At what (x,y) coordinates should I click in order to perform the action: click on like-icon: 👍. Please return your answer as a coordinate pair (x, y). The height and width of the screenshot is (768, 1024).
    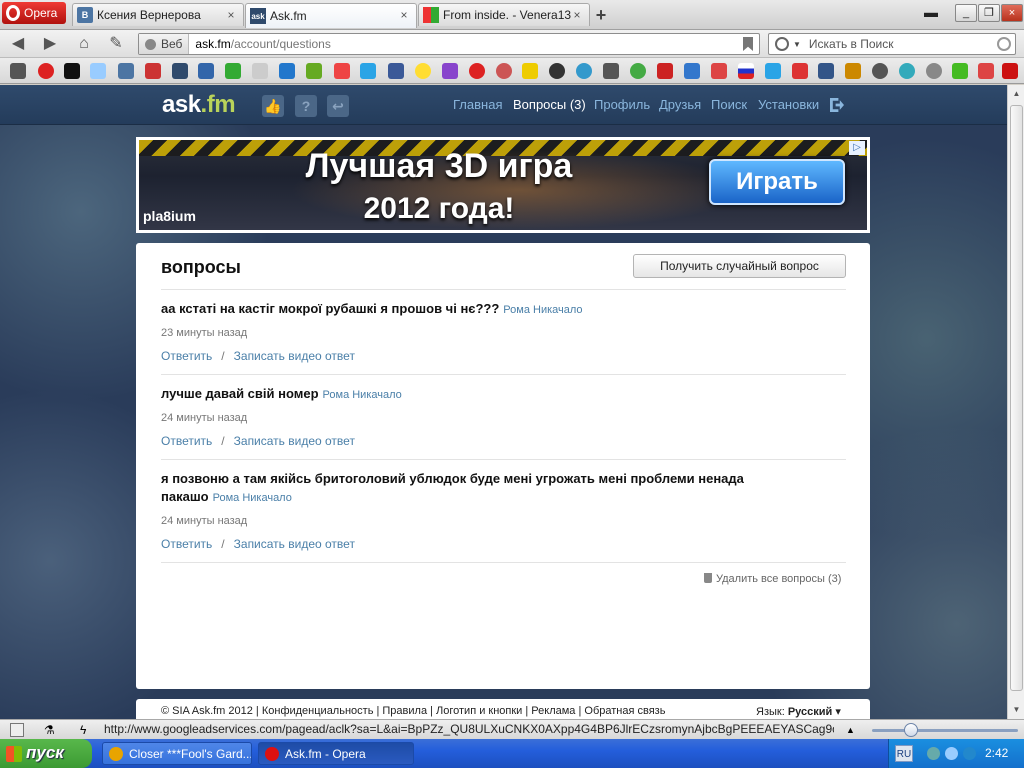
    Looking at the image, I should click on (273, 106).